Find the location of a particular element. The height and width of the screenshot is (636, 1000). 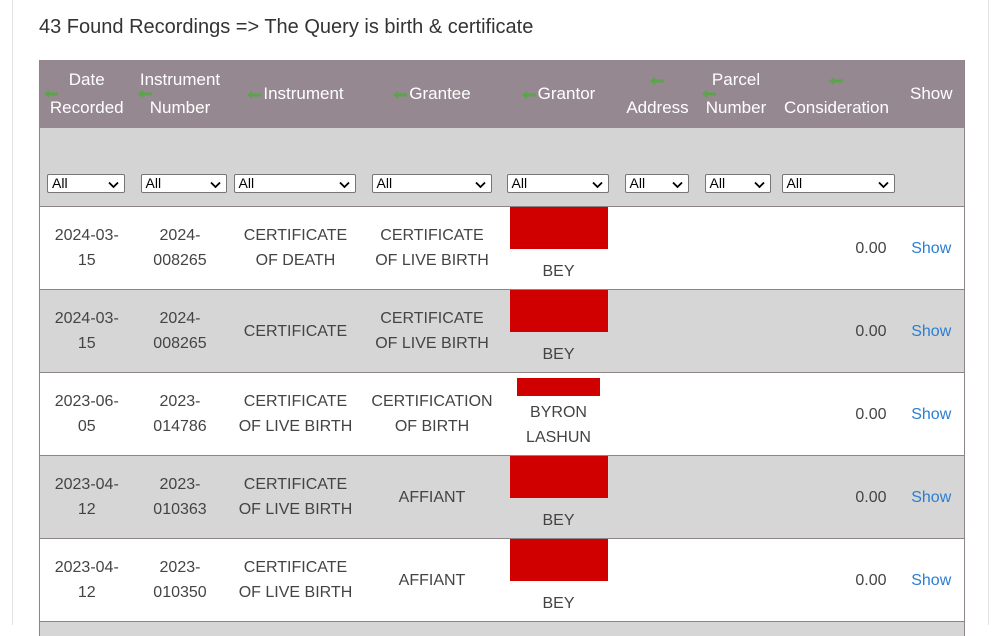

cell-instrument: CERTIFICATE OF LIVE BIRTH is located at coordinates (296, 580).